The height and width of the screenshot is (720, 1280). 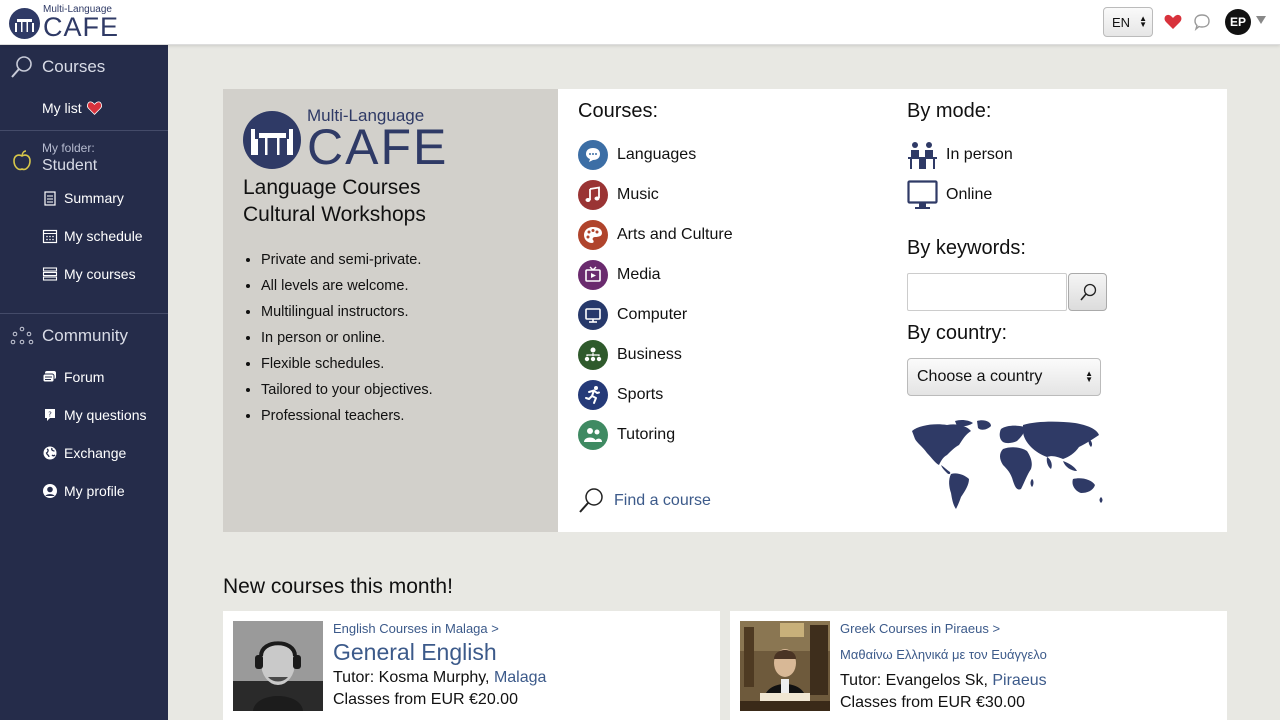 What do you see at coordinates (593, 355) in the screenshot?
I see `business-network-icon` at bounding box center [593, 355].